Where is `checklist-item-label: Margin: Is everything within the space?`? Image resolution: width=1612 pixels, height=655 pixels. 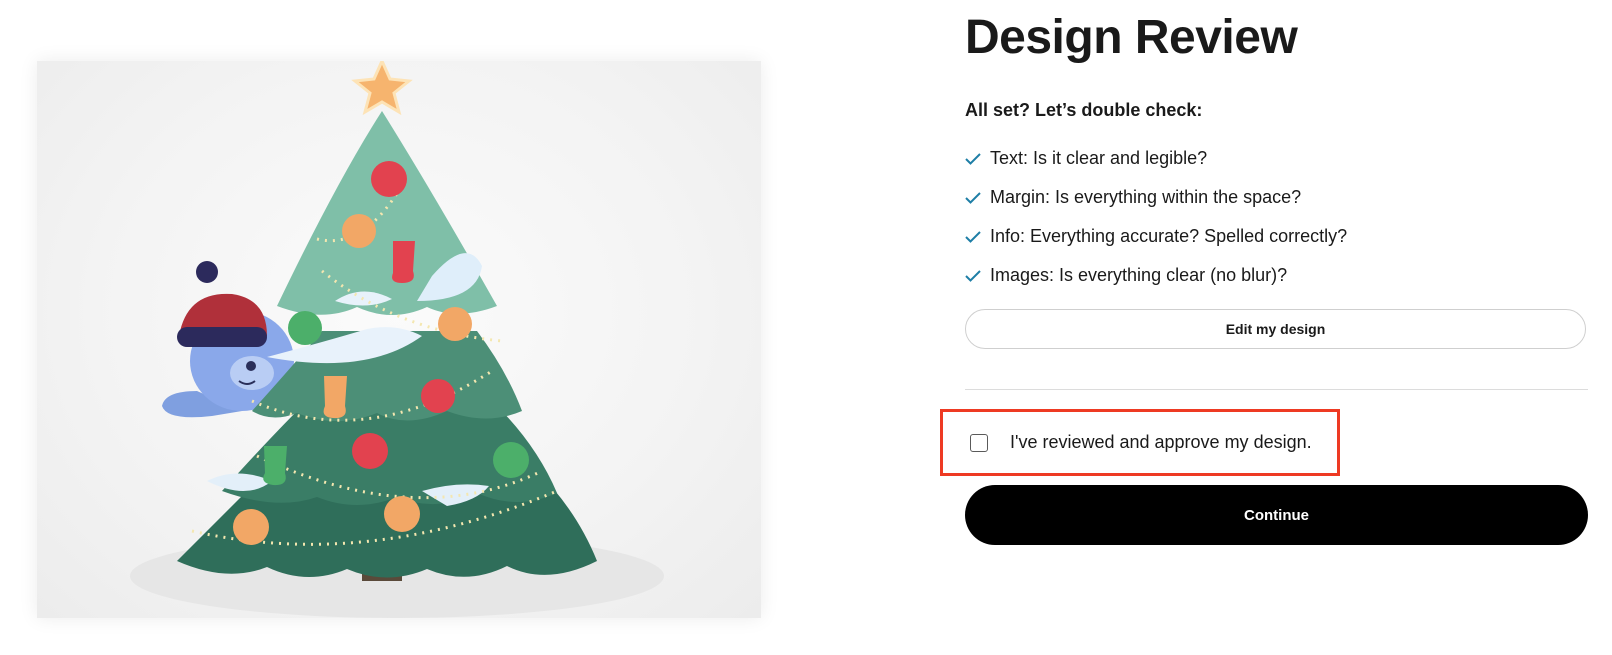 checklist-item-label: Margin: Is everything within the space? is located at coordinates (1146, 197).